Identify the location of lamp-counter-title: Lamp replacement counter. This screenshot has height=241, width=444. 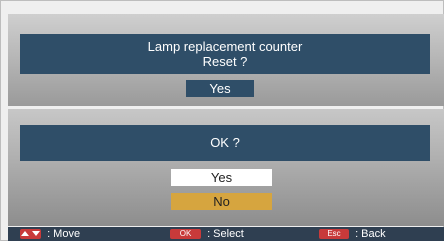
(225, 46).